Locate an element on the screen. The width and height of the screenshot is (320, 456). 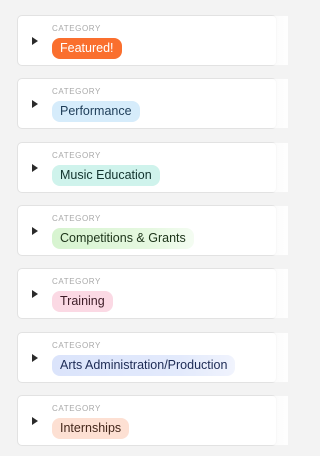
category-tag-training: Training is located at coordinates (82, 301).